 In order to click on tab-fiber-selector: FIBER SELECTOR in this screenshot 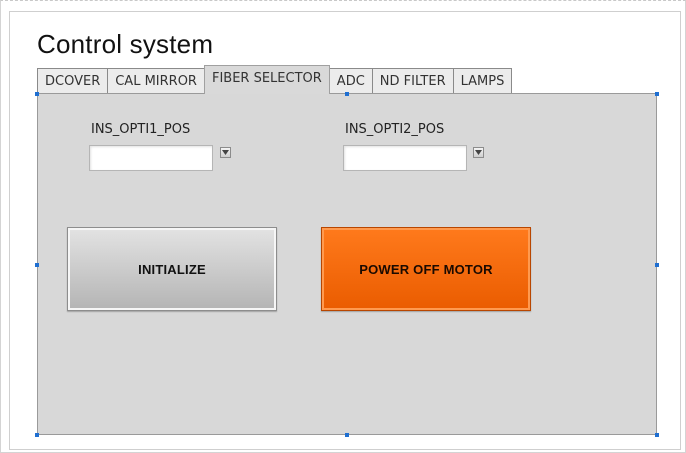, I will do `click(266, 79)`.